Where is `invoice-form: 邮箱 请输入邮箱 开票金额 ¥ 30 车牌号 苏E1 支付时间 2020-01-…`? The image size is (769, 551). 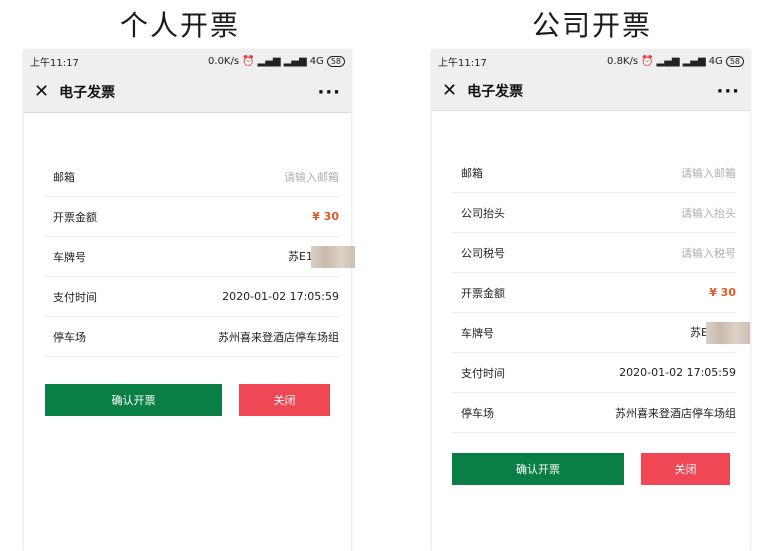
invoice-form: 邮箱 请输入邮箱 开票金额 ¥ 30 车牌号 苏E1 支付时间 2020-01-… is located at coordinates (199, 257).